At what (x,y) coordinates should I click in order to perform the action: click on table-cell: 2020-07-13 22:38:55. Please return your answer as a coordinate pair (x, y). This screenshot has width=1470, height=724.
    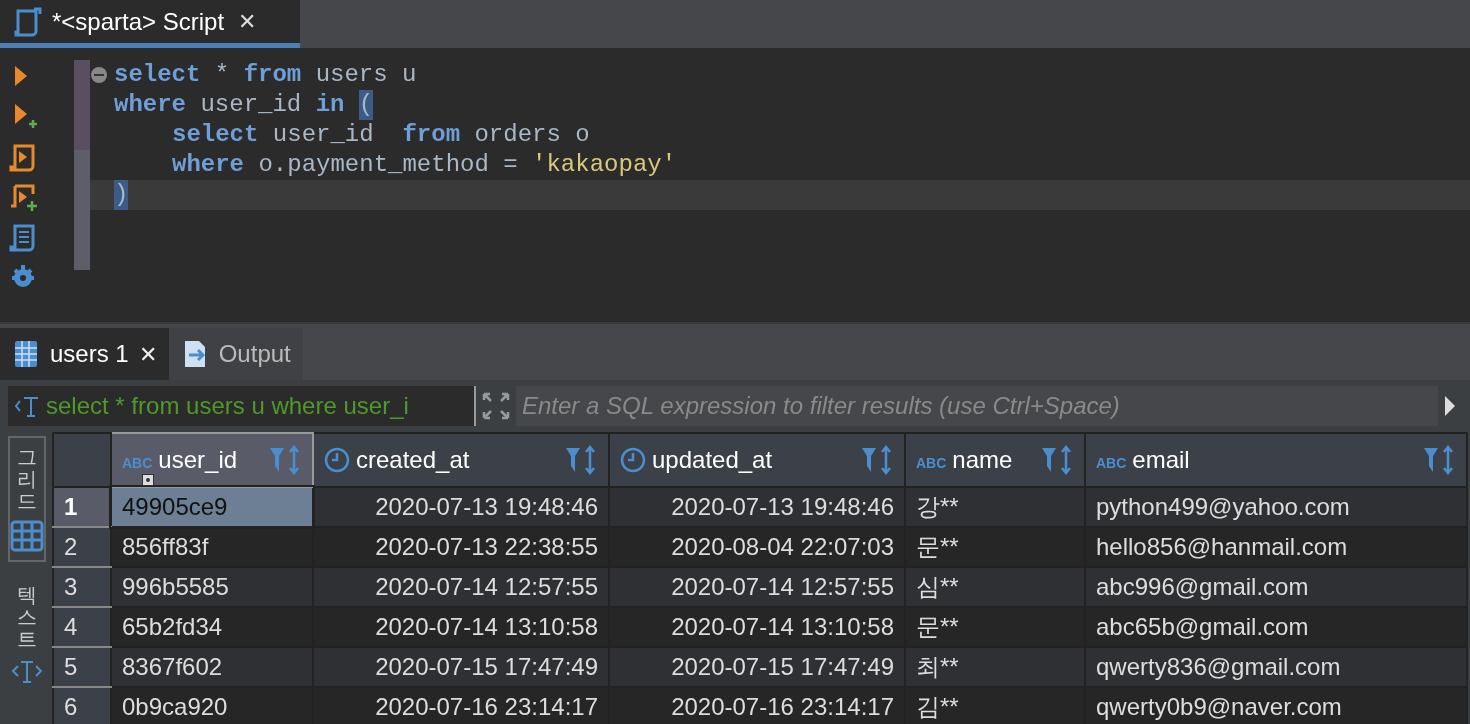
    Looking at the image, I should click on (461, 547).